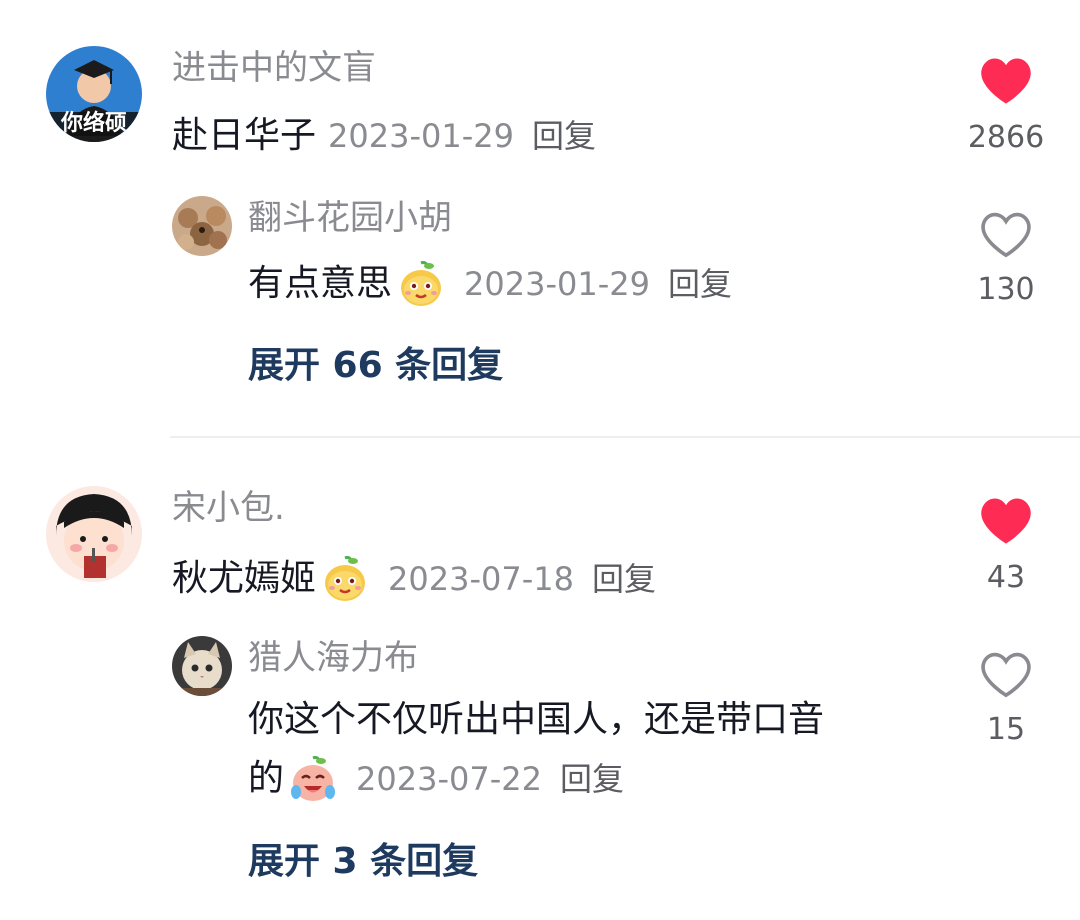 The image size is (1080, 920). I want to click on like-button: 43, so click(1006, 546).